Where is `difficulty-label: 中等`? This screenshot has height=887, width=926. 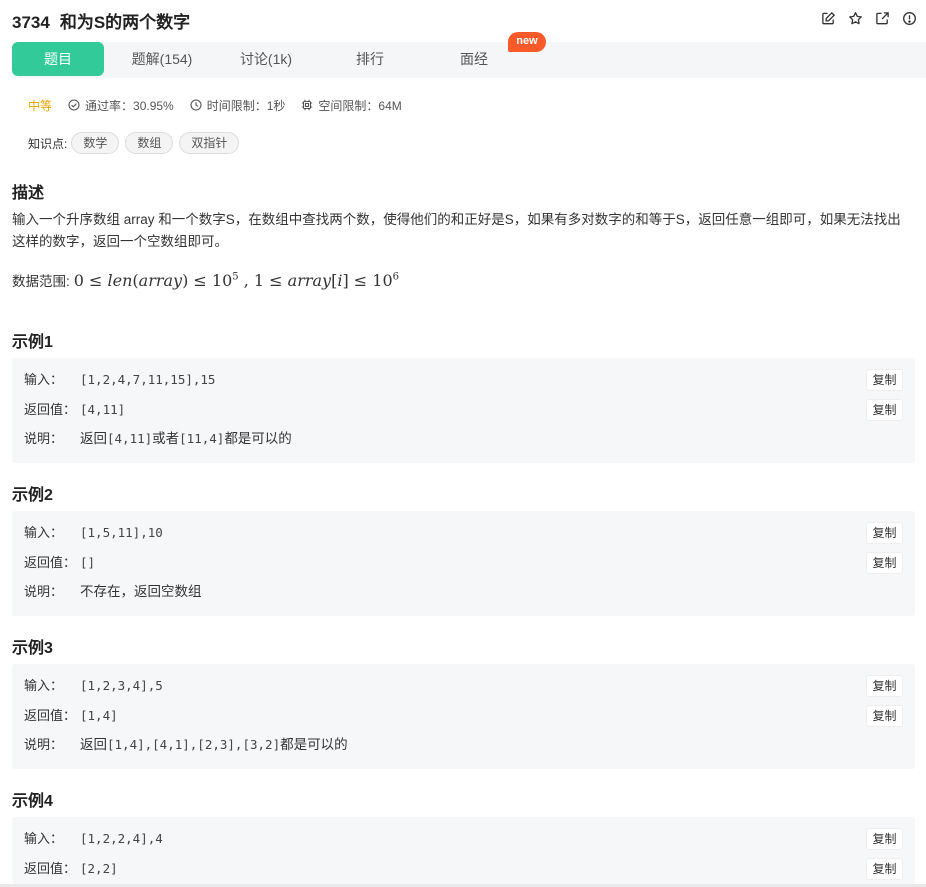 difficulty-label: 中等 is located at coordinates (40, 105).